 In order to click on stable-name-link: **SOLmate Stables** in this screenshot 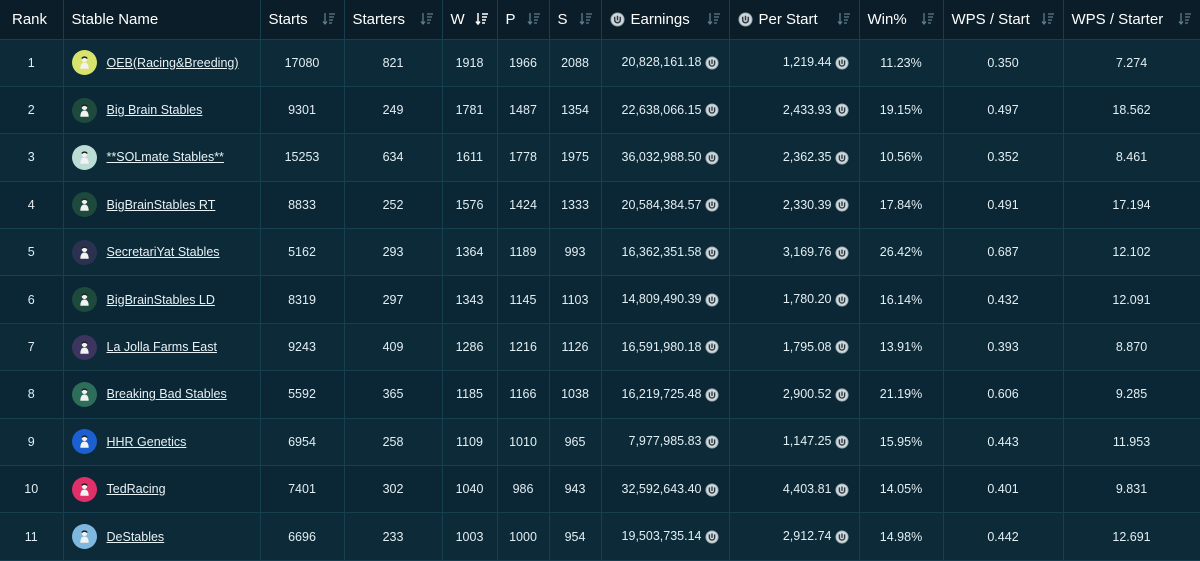, I will do `click(165, 157)`.